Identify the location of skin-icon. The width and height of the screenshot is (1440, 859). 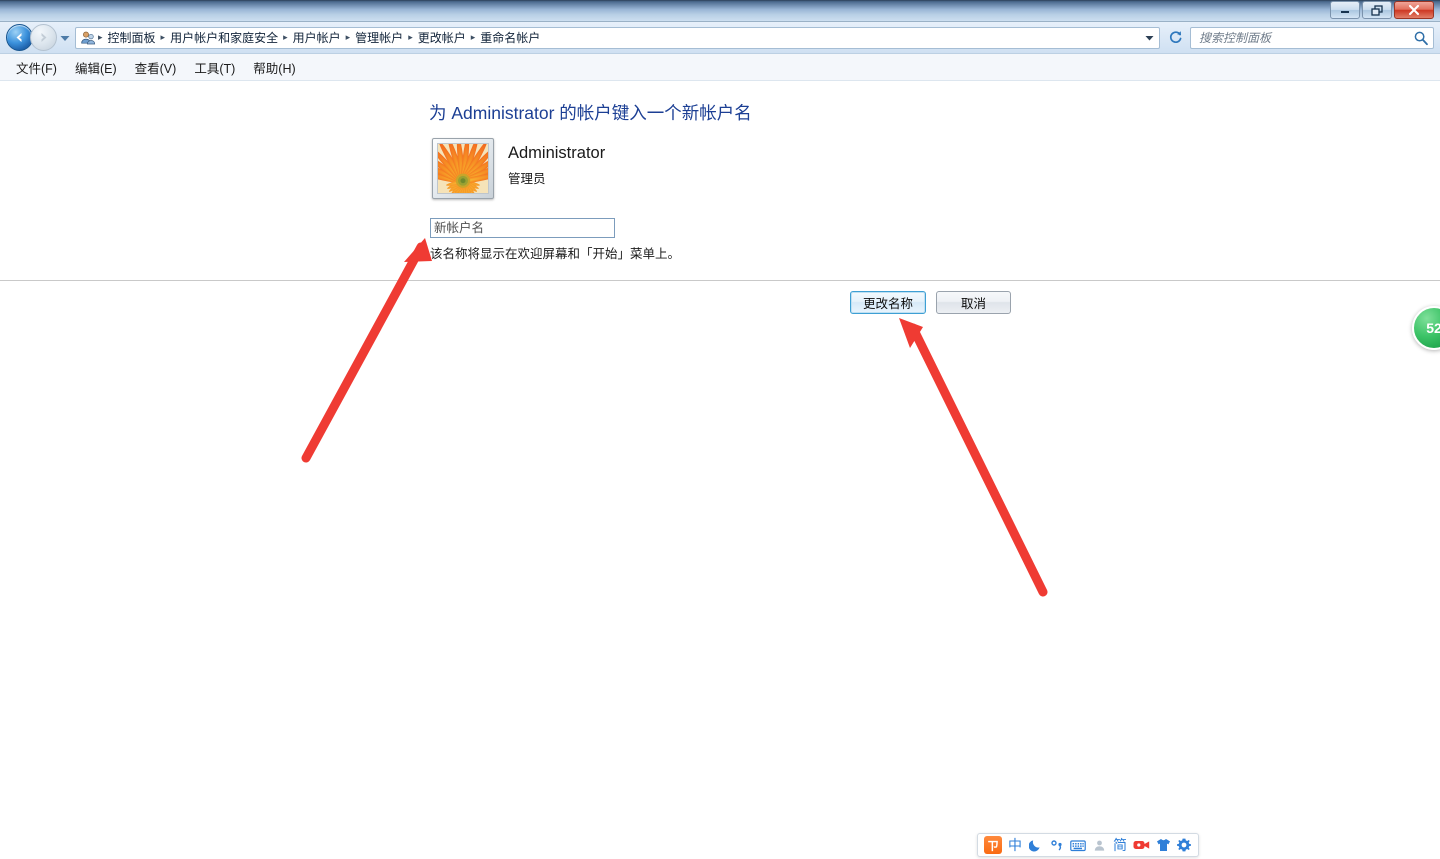
(1163, 845).